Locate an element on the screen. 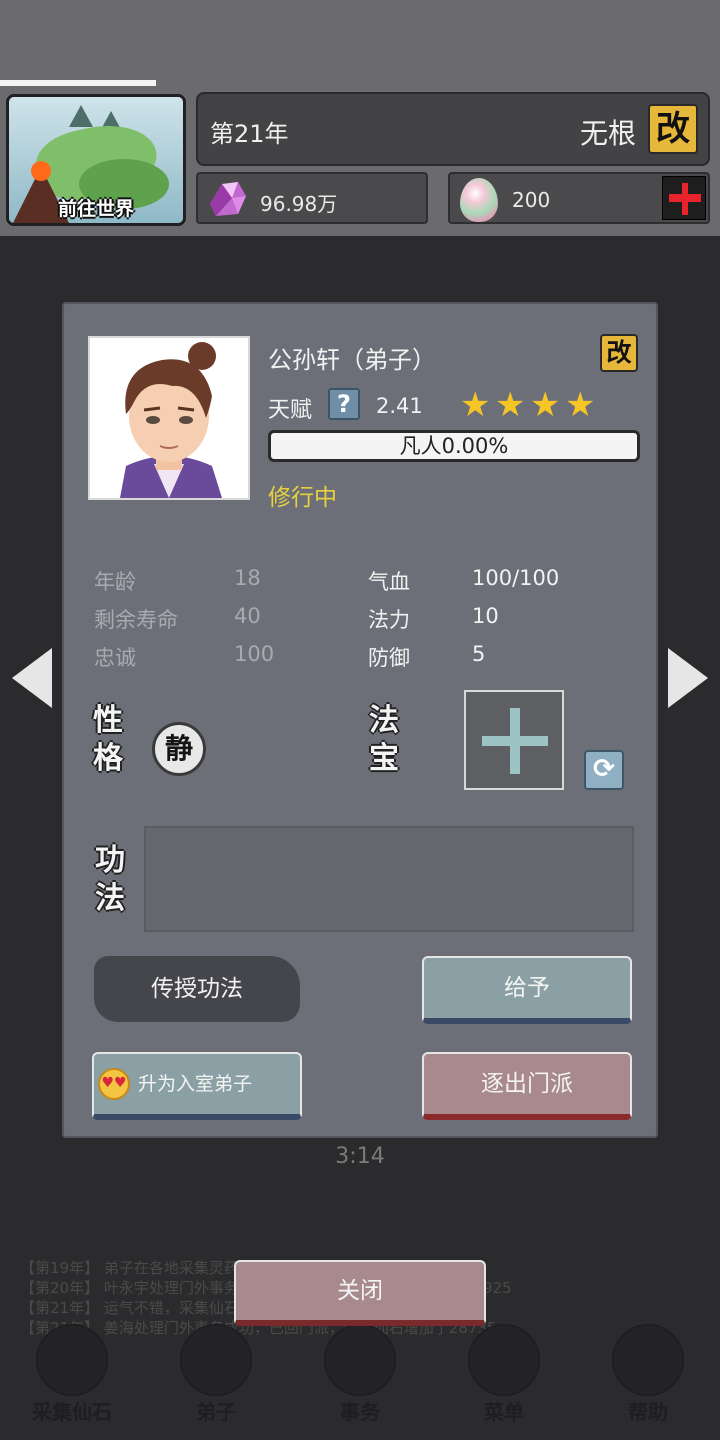 This screenshot has height=1440, width=720. talent-help-button: ? is located at coordinates (344, 404).